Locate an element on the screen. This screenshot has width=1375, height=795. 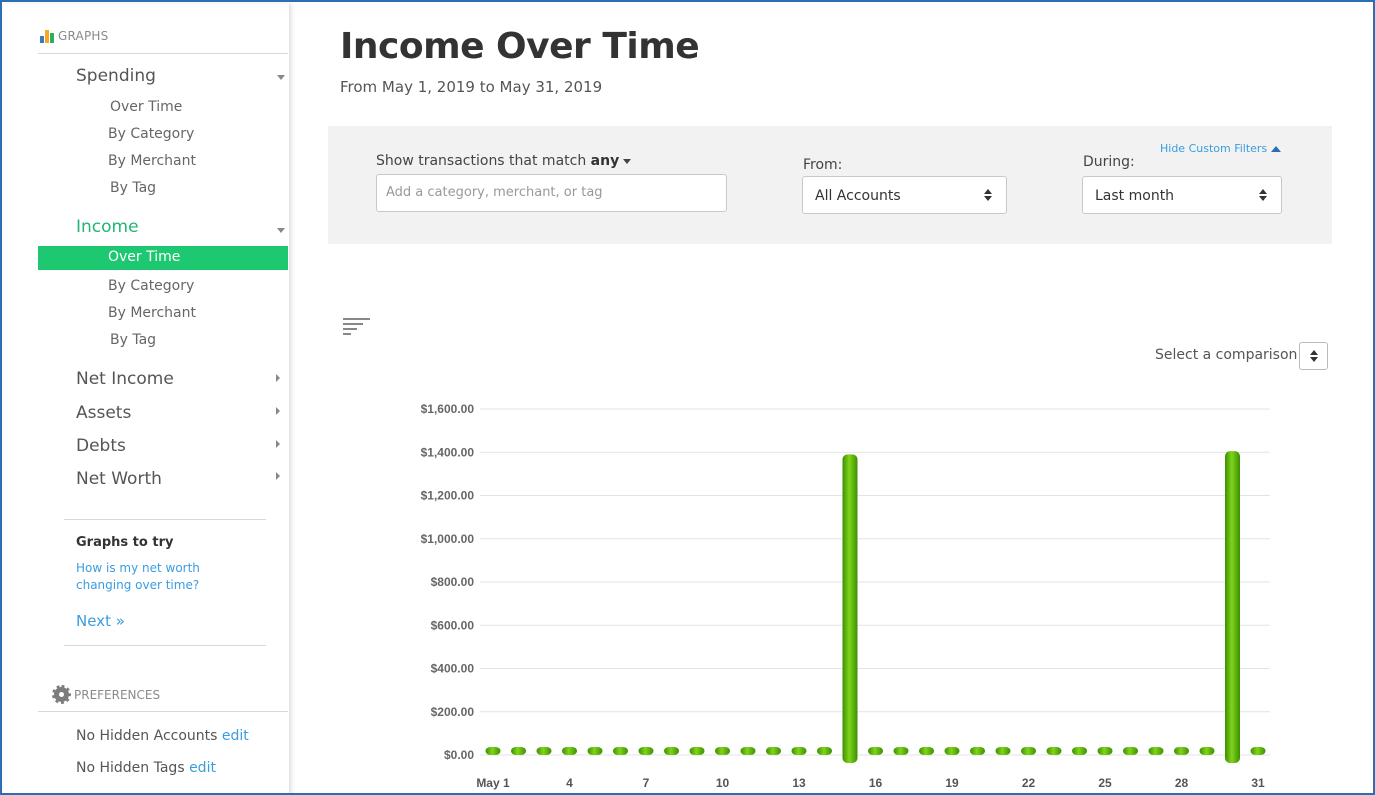
x-tick-label: 13 is located at coordinates (799, 783).